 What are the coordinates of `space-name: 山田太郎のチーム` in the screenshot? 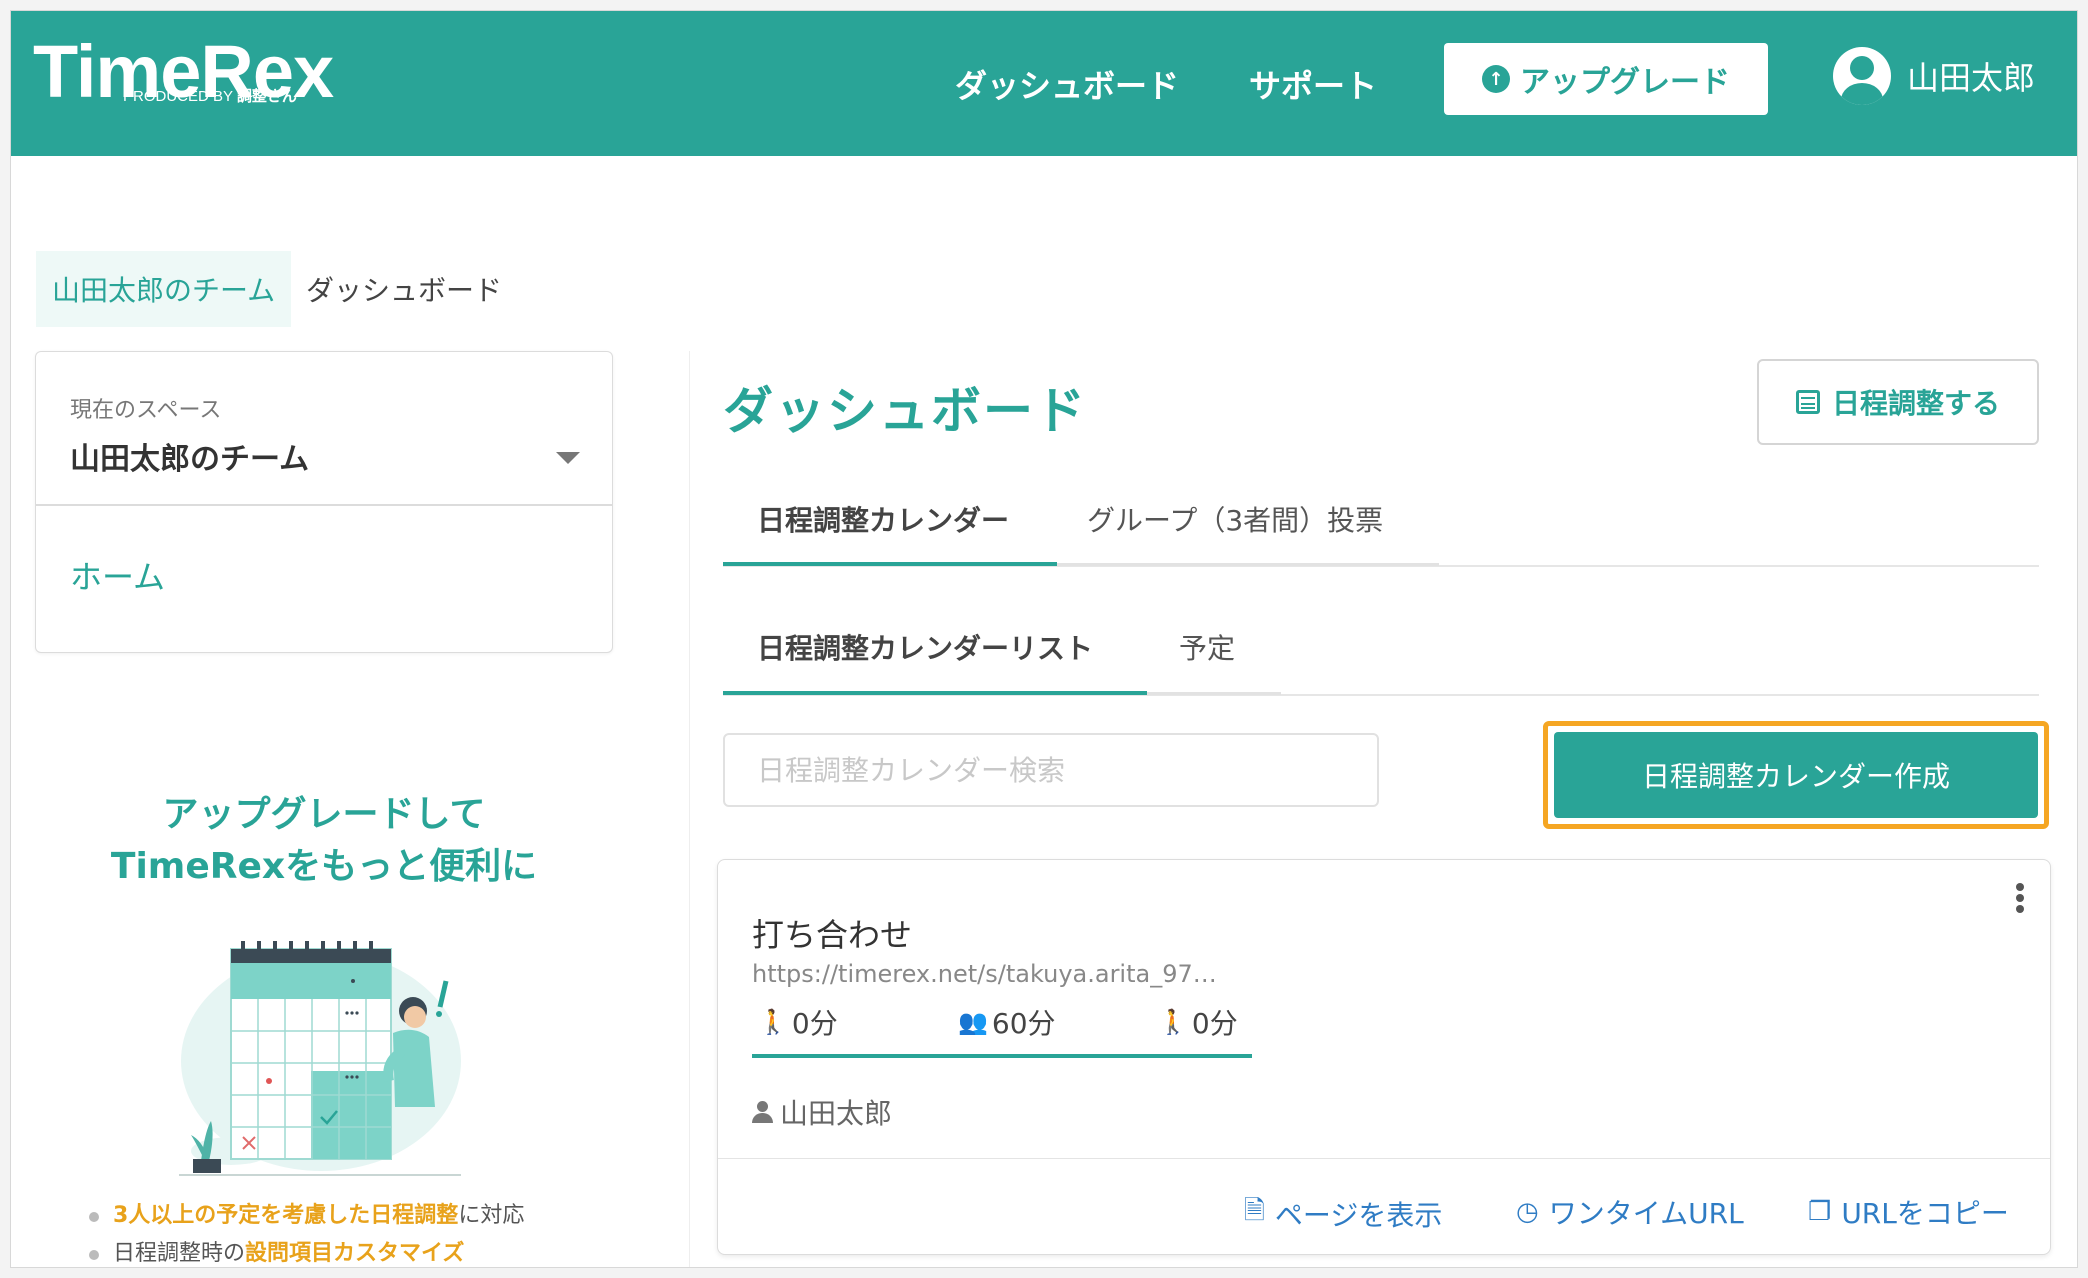 It's located at (189, 456).